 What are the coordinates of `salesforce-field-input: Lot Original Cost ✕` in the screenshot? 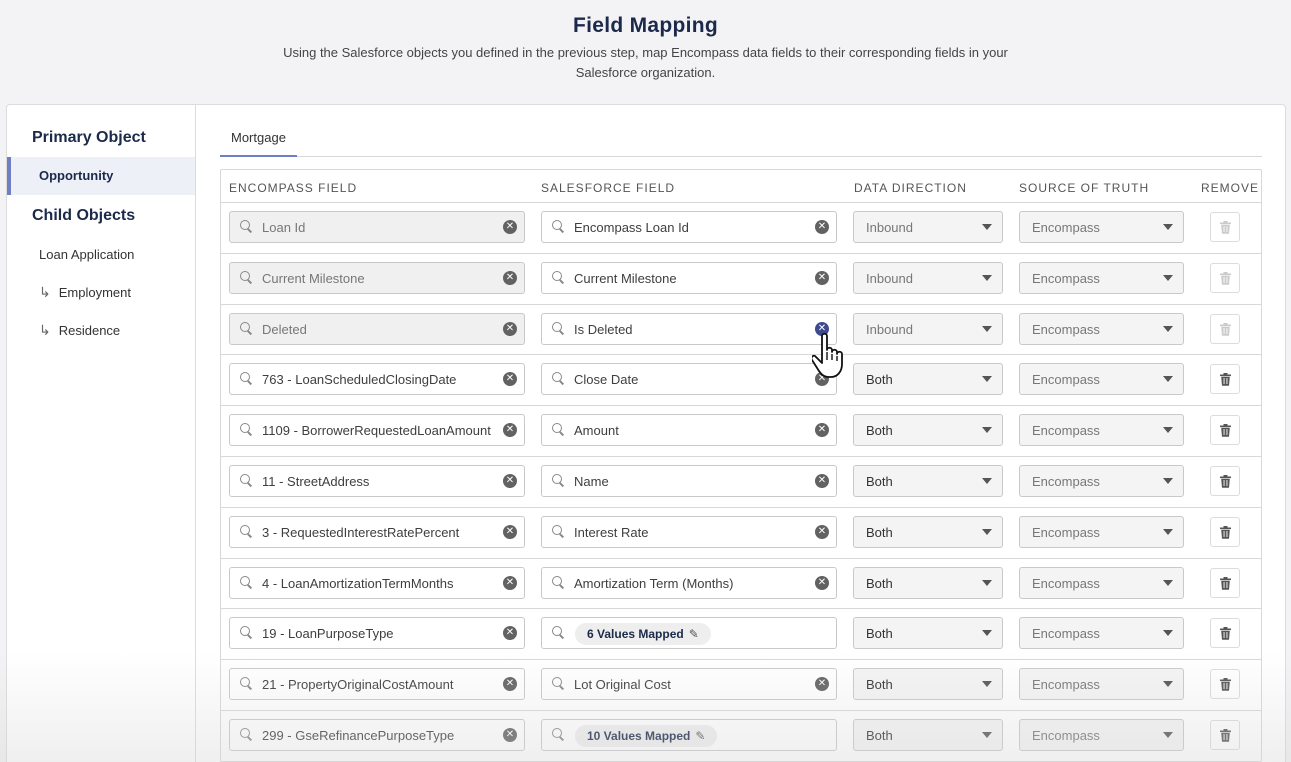 It's located at (689, 684).